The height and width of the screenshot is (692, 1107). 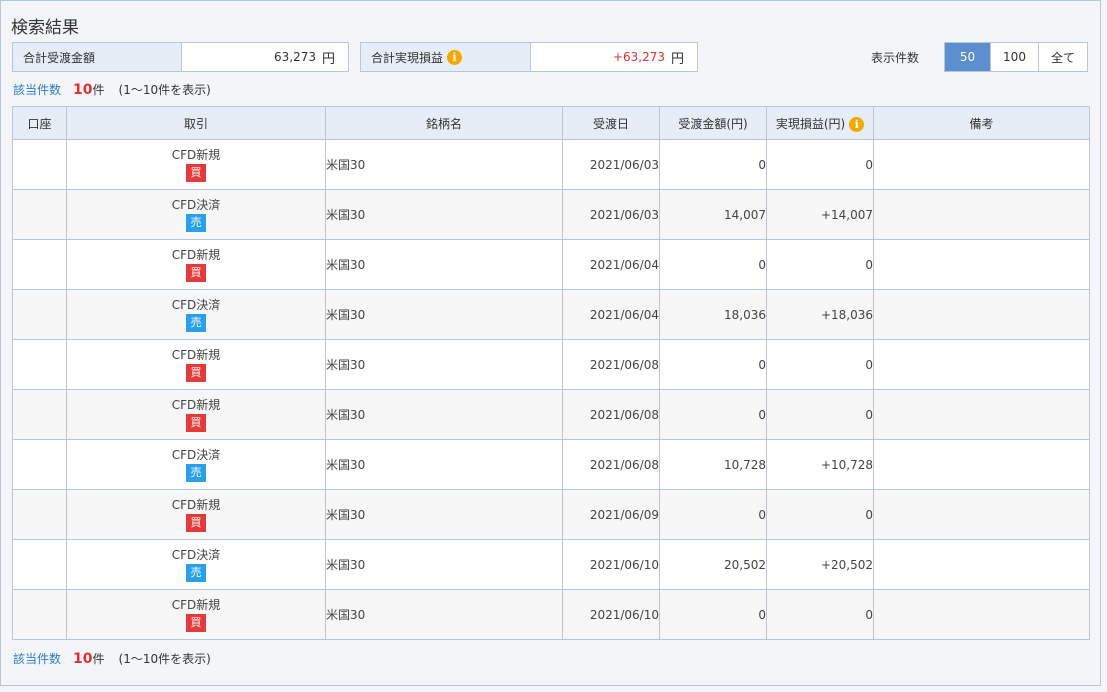 What do you see at coordinates (328, 59) in the screenshot?
I see `total-received-unit: 円` at bounding box center [328, 59].